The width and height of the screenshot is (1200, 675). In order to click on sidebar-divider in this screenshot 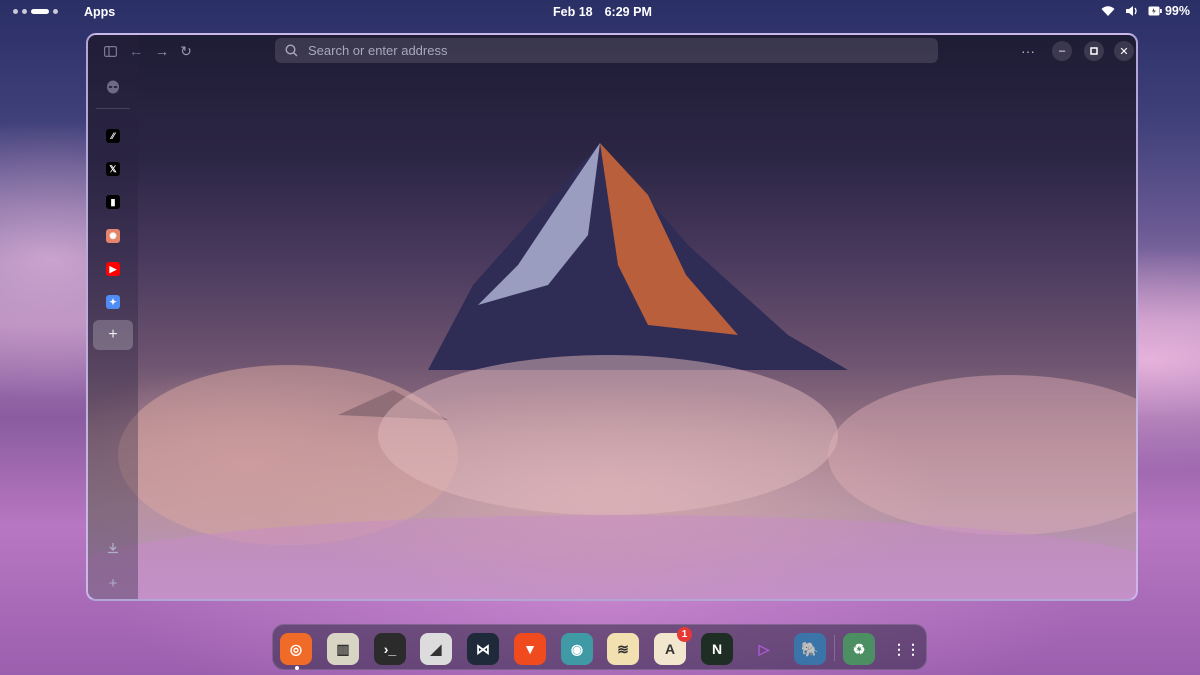, I will do `click(113, 108)`.